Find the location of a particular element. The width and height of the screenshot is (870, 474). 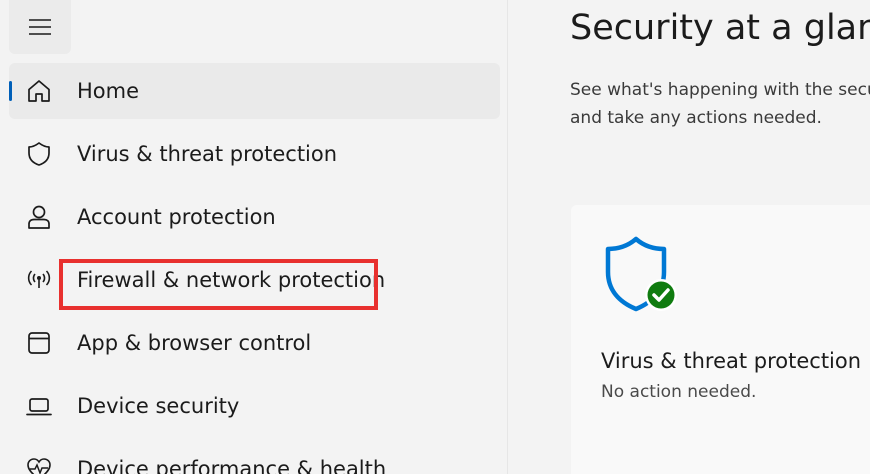

sidebar-item-label: Firewall & network protection is located at coordinates (231, 280).